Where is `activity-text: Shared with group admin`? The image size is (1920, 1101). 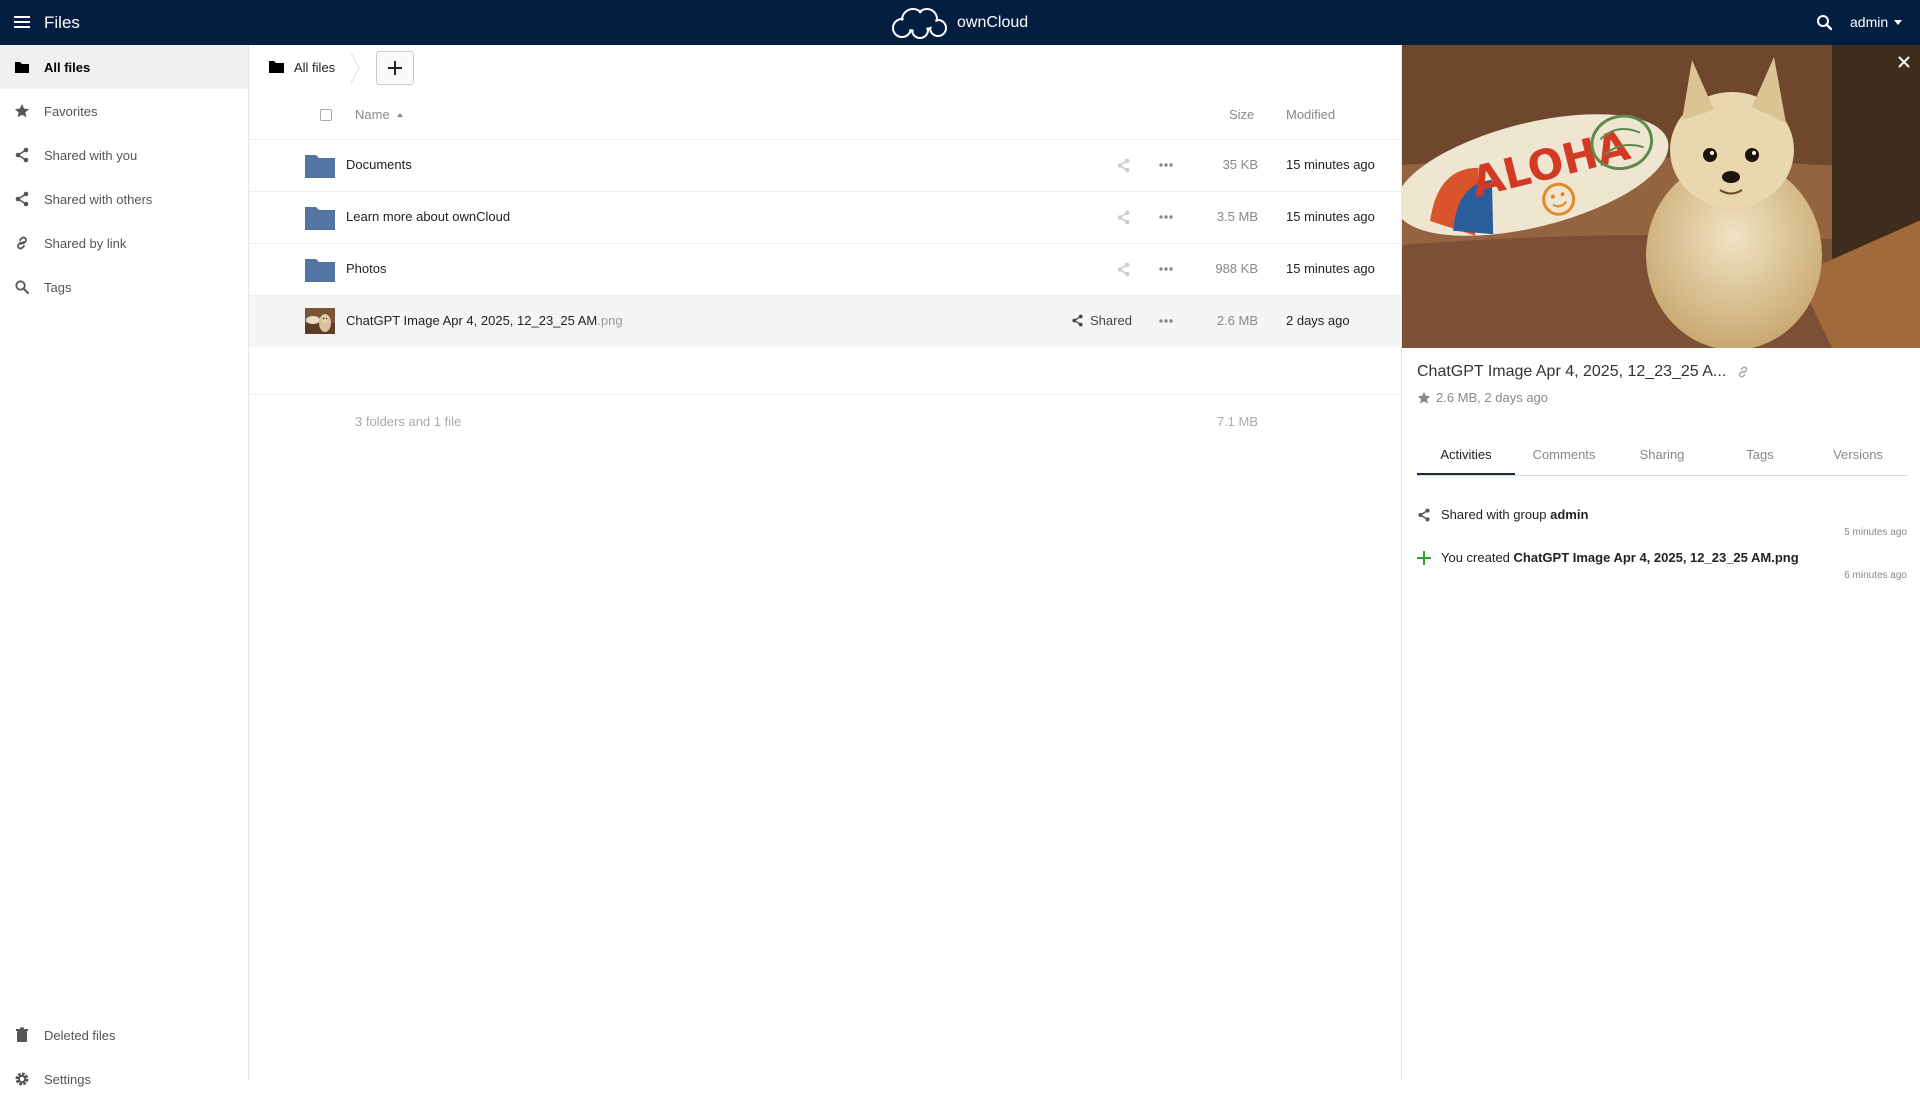 activity-text: Shared with group admin is located at coordinates (1514, 514).